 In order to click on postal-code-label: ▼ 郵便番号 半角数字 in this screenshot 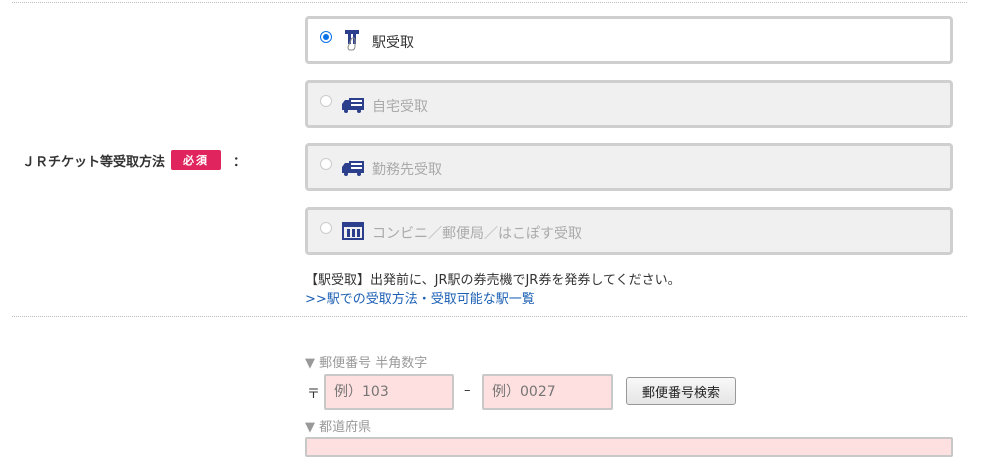, I will do `click(366, 363)`.